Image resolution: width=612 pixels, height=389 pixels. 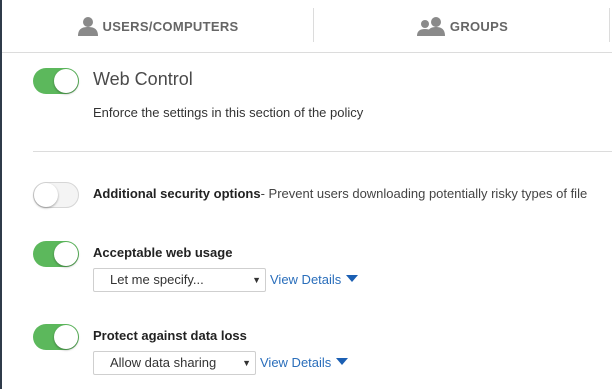 I want to click on tab-bar: USERS/COMPUTERS GROUPS, so click(x=307, y=26).